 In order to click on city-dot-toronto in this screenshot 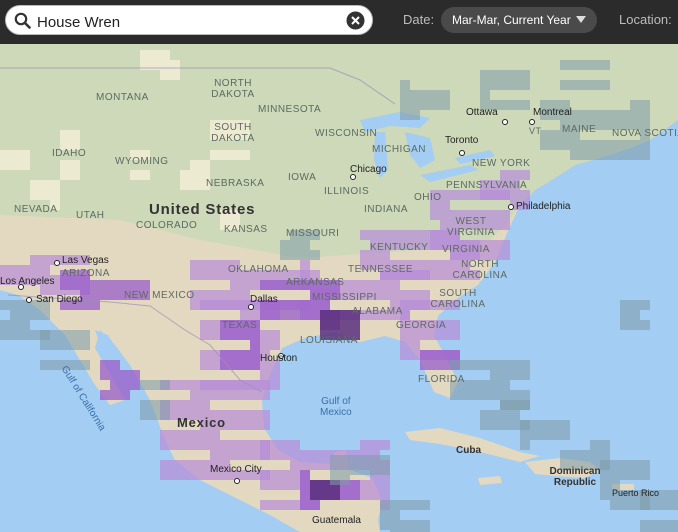, I will do `click(462, 153)`.